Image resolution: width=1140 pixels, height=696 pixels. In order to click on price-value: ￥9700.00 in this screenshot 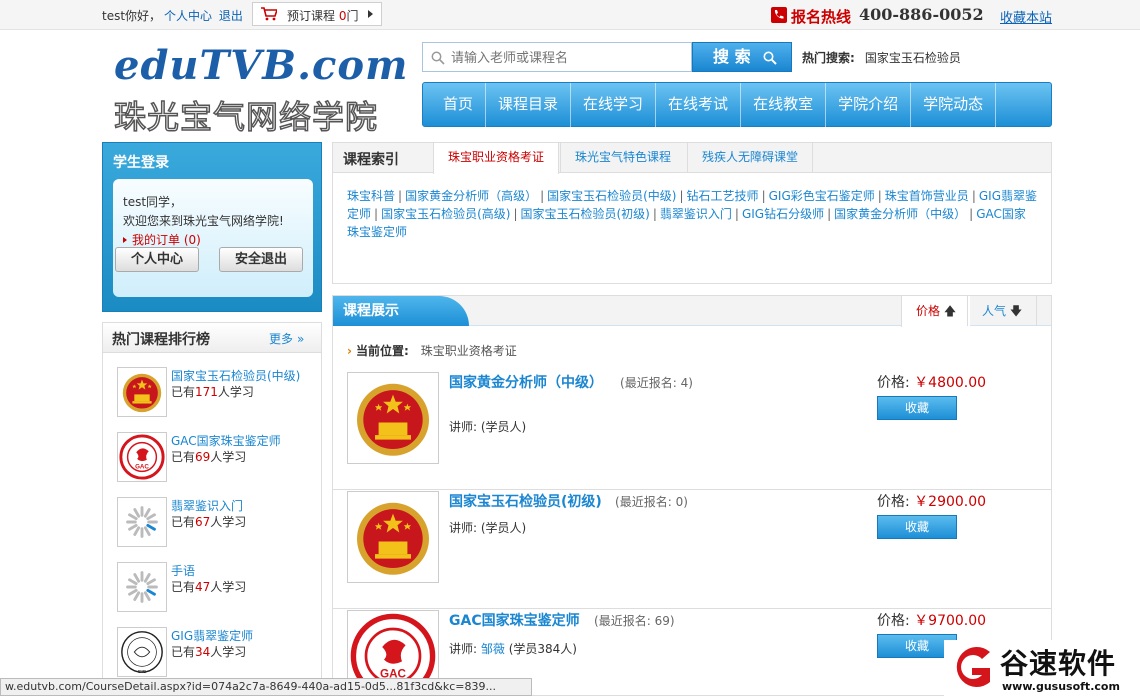, I will do `click(950, 621)`.